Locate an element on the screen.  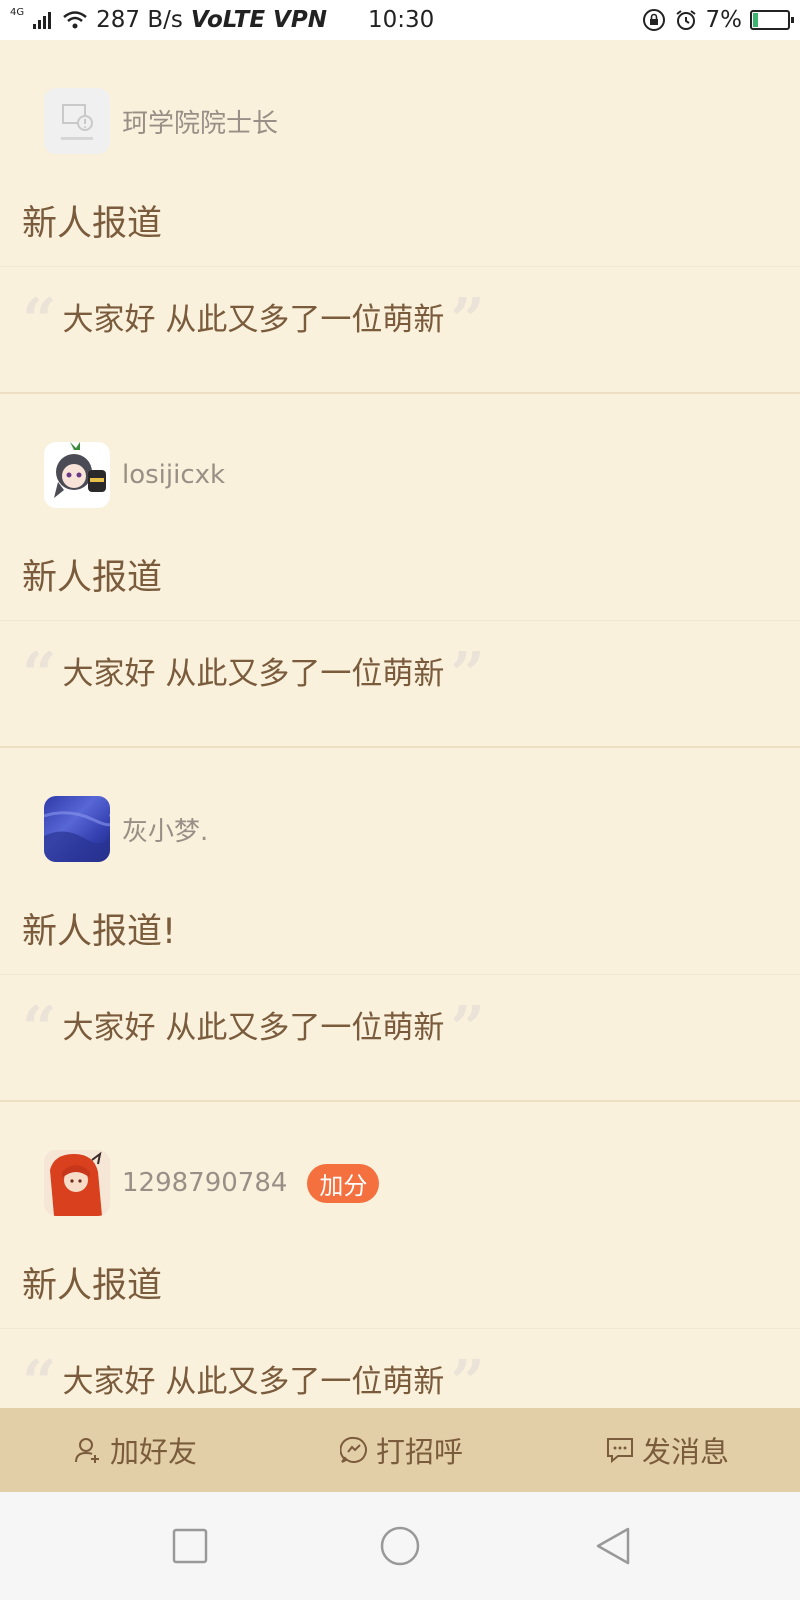
status-right: 7% is located at coordinates (718, 20).